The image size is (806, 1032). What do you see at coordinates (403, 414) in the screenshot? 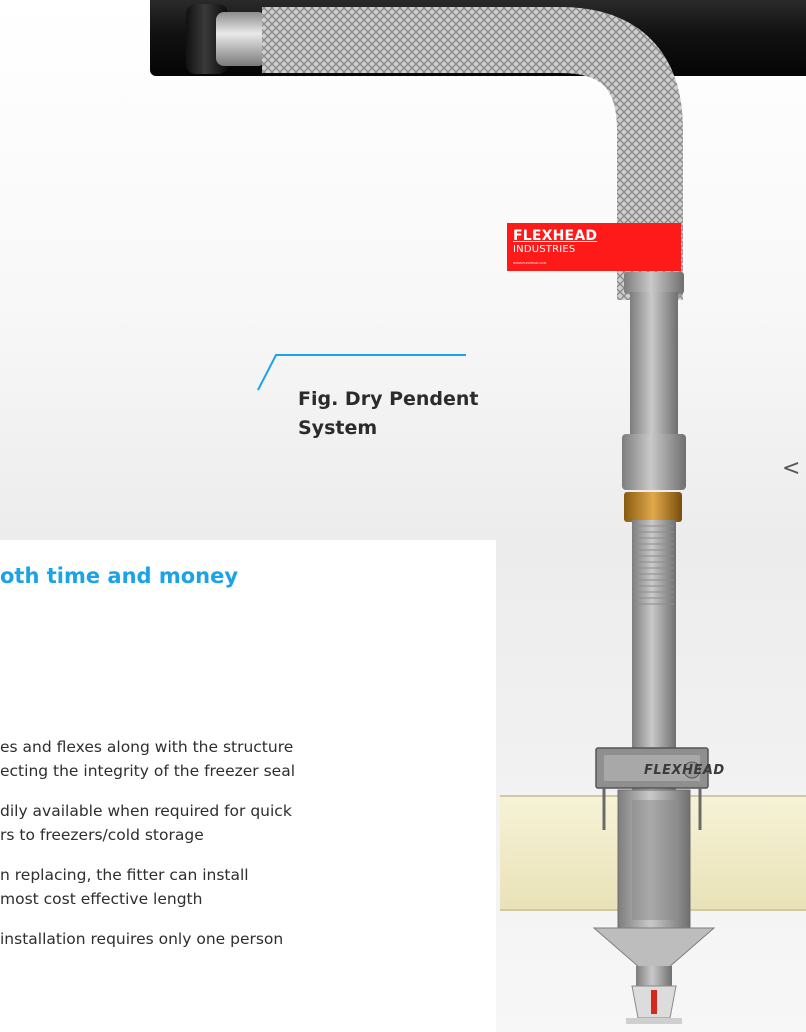
I see `figure-caption: Fig. Dry Pendent System` at bounding box center [403, 414].